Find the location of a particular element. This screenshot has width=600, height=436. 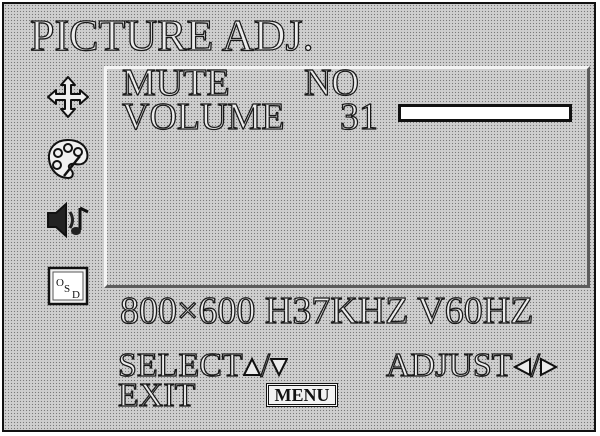

volume-value: 31 is located at coordinates (358, 117).